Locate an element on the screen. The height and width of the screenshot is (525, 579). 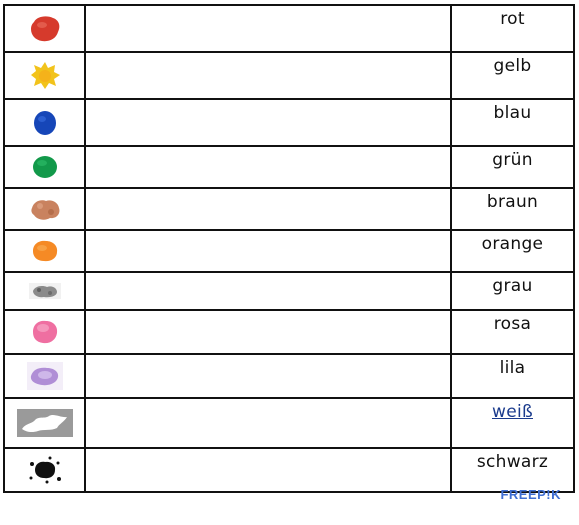
brown-paint-blot-icon is located at coordinates (44, 210).